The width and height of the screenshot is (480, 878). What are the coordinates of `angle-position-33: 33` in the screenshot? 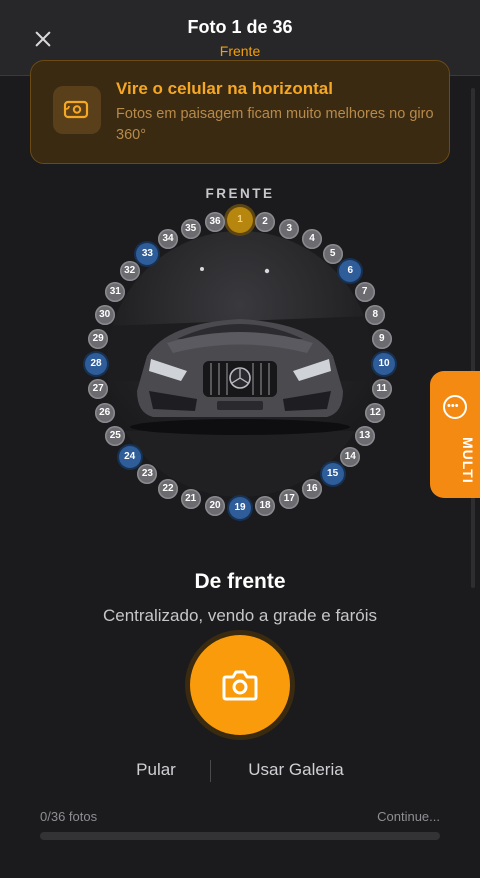 It's located at (147, 253).